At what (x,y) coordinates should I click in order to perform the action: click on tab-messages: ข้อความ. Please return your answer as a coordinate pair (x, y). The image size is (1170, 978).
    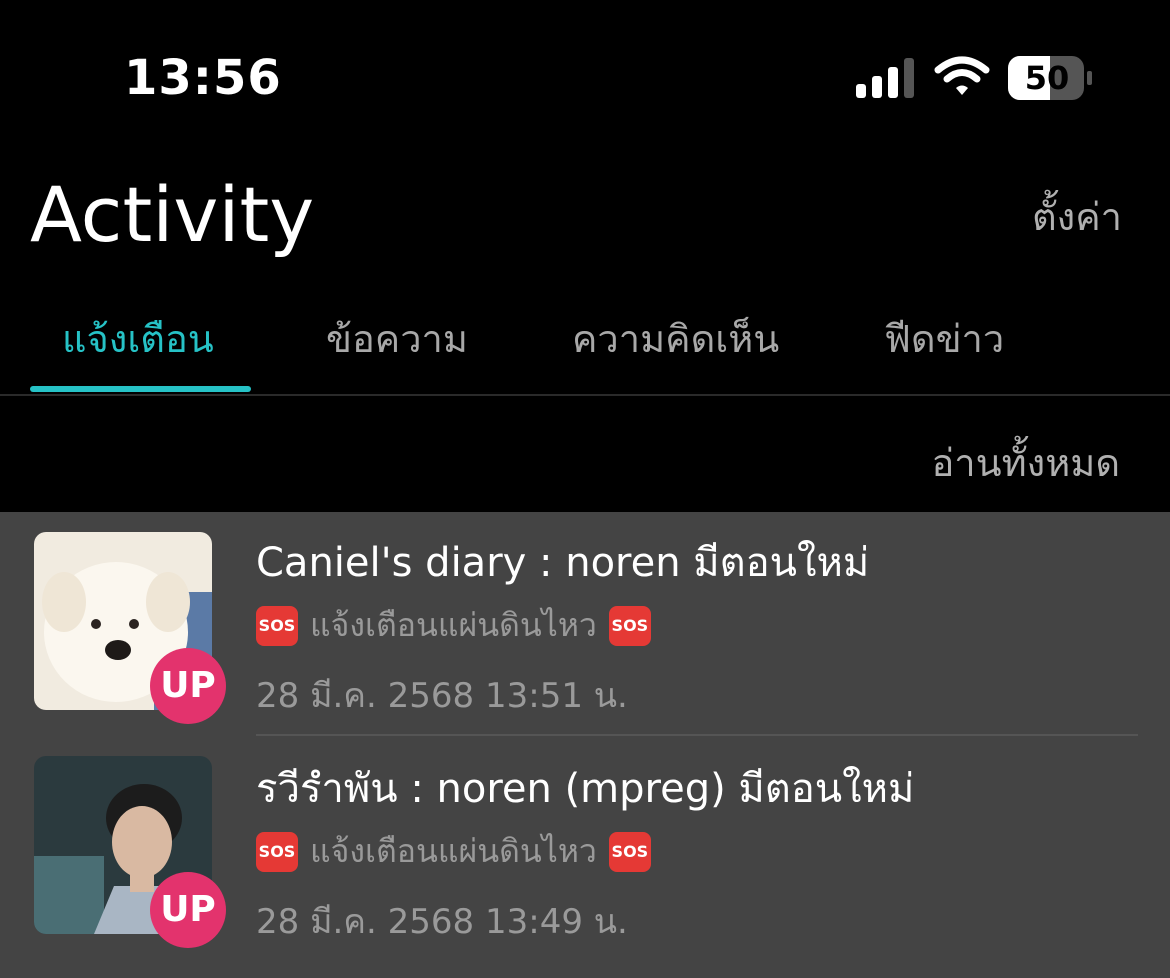
    Looking at the image, I should click on (397, 338).